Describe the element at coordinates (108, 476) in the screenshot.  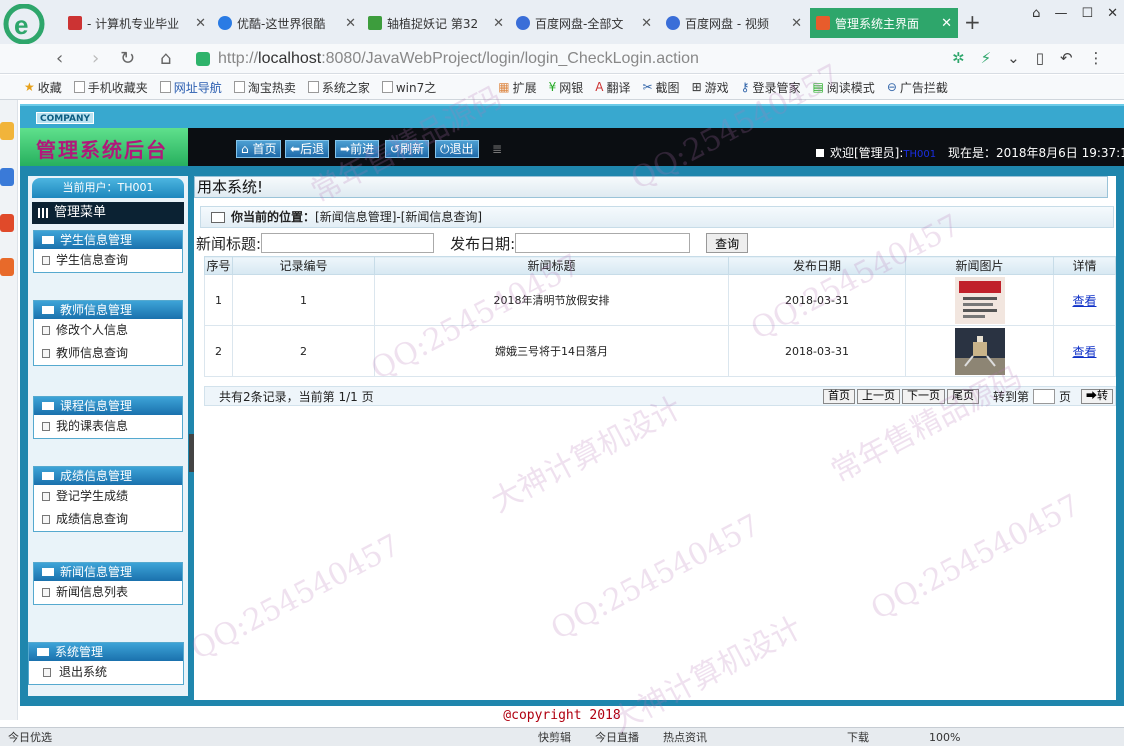
I see `menu-group-header: 成绩信息管理` at that location.